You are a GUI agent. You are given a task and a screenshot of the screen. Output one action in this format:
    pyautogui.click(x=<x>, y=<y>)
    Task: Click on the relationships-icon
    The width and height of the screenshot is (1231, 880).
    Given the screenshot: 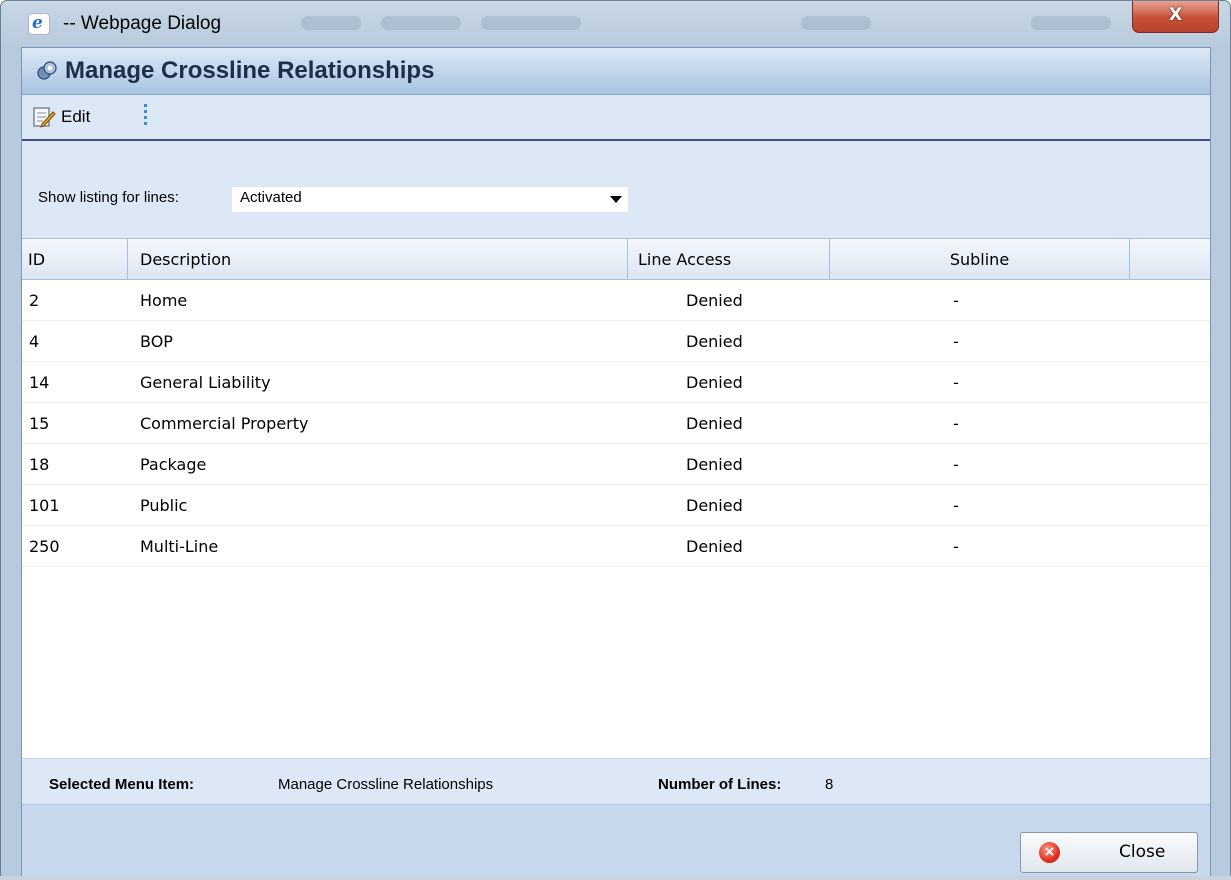 What is the action you would take?
    pyautogui.click(x=47, y=70)
    